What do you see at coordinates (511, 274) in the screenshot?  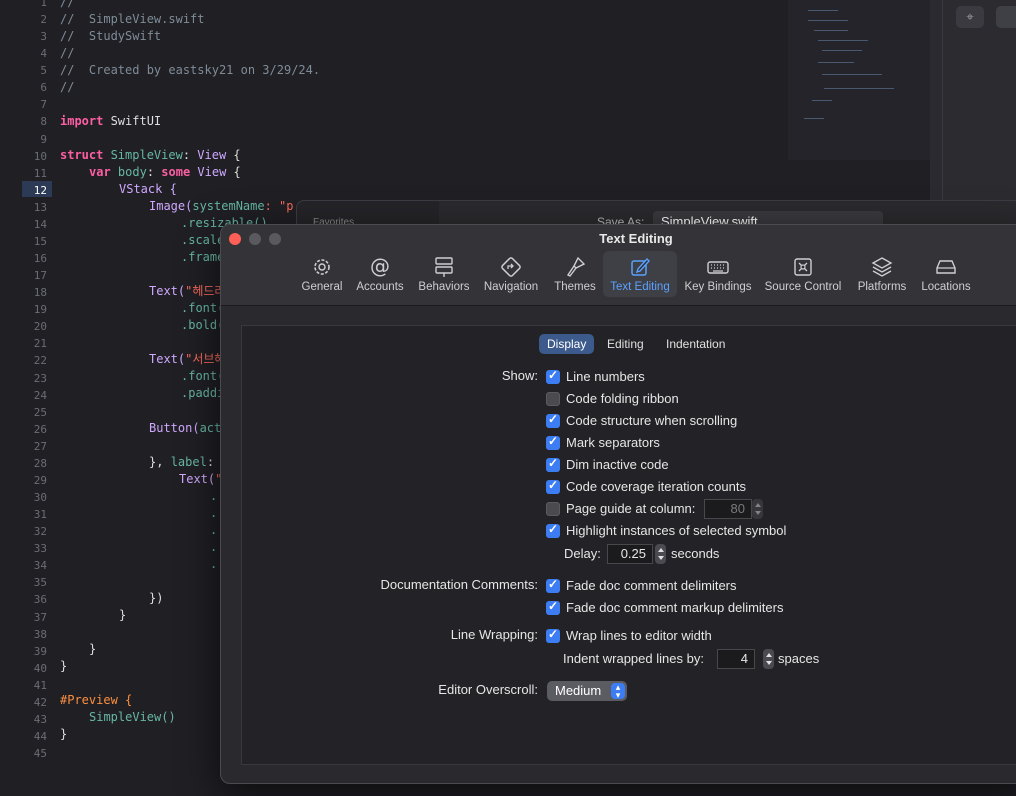 I see `tab-navigation: Navigation` at bounding box center [511, 274].